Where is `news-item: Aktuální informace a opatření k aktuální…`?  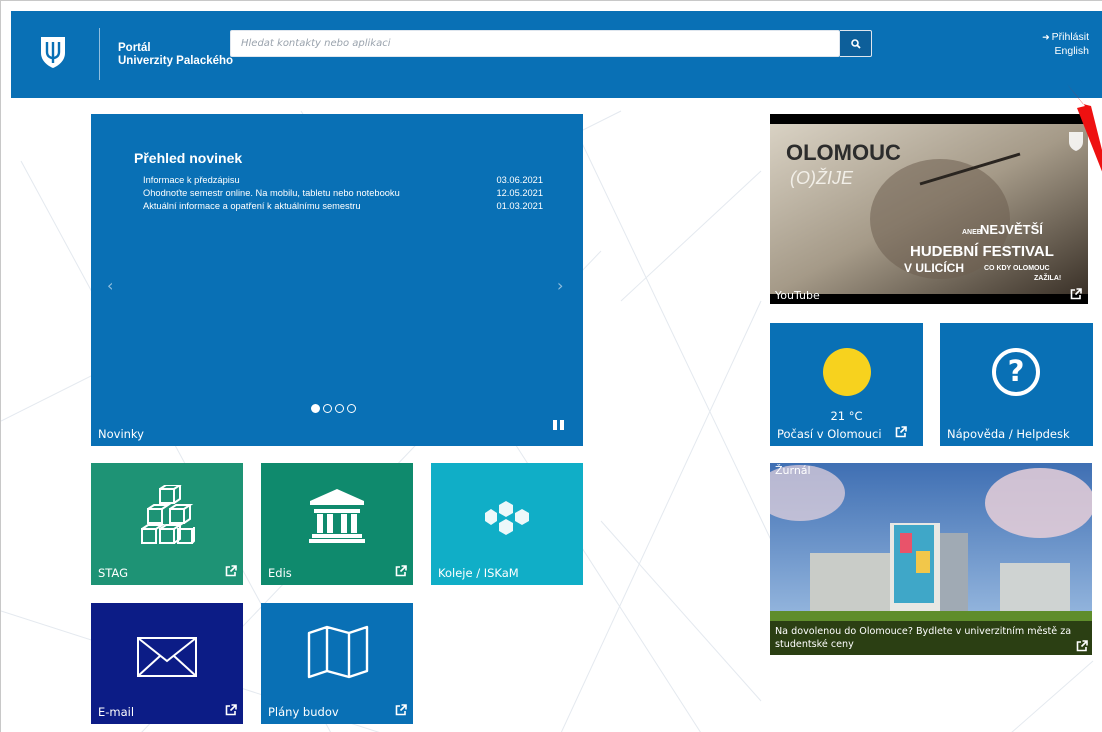
news-item: Aktuální informace a opatření k aktuální… is located at coordinates (343, 206).